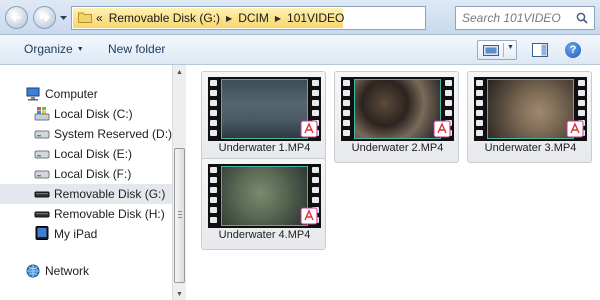 The image size is (600, 300). What do you see at coordinates (42, 114) in the screenshot?
I see `windows-drive-icon` at bounding box center [42, 114].